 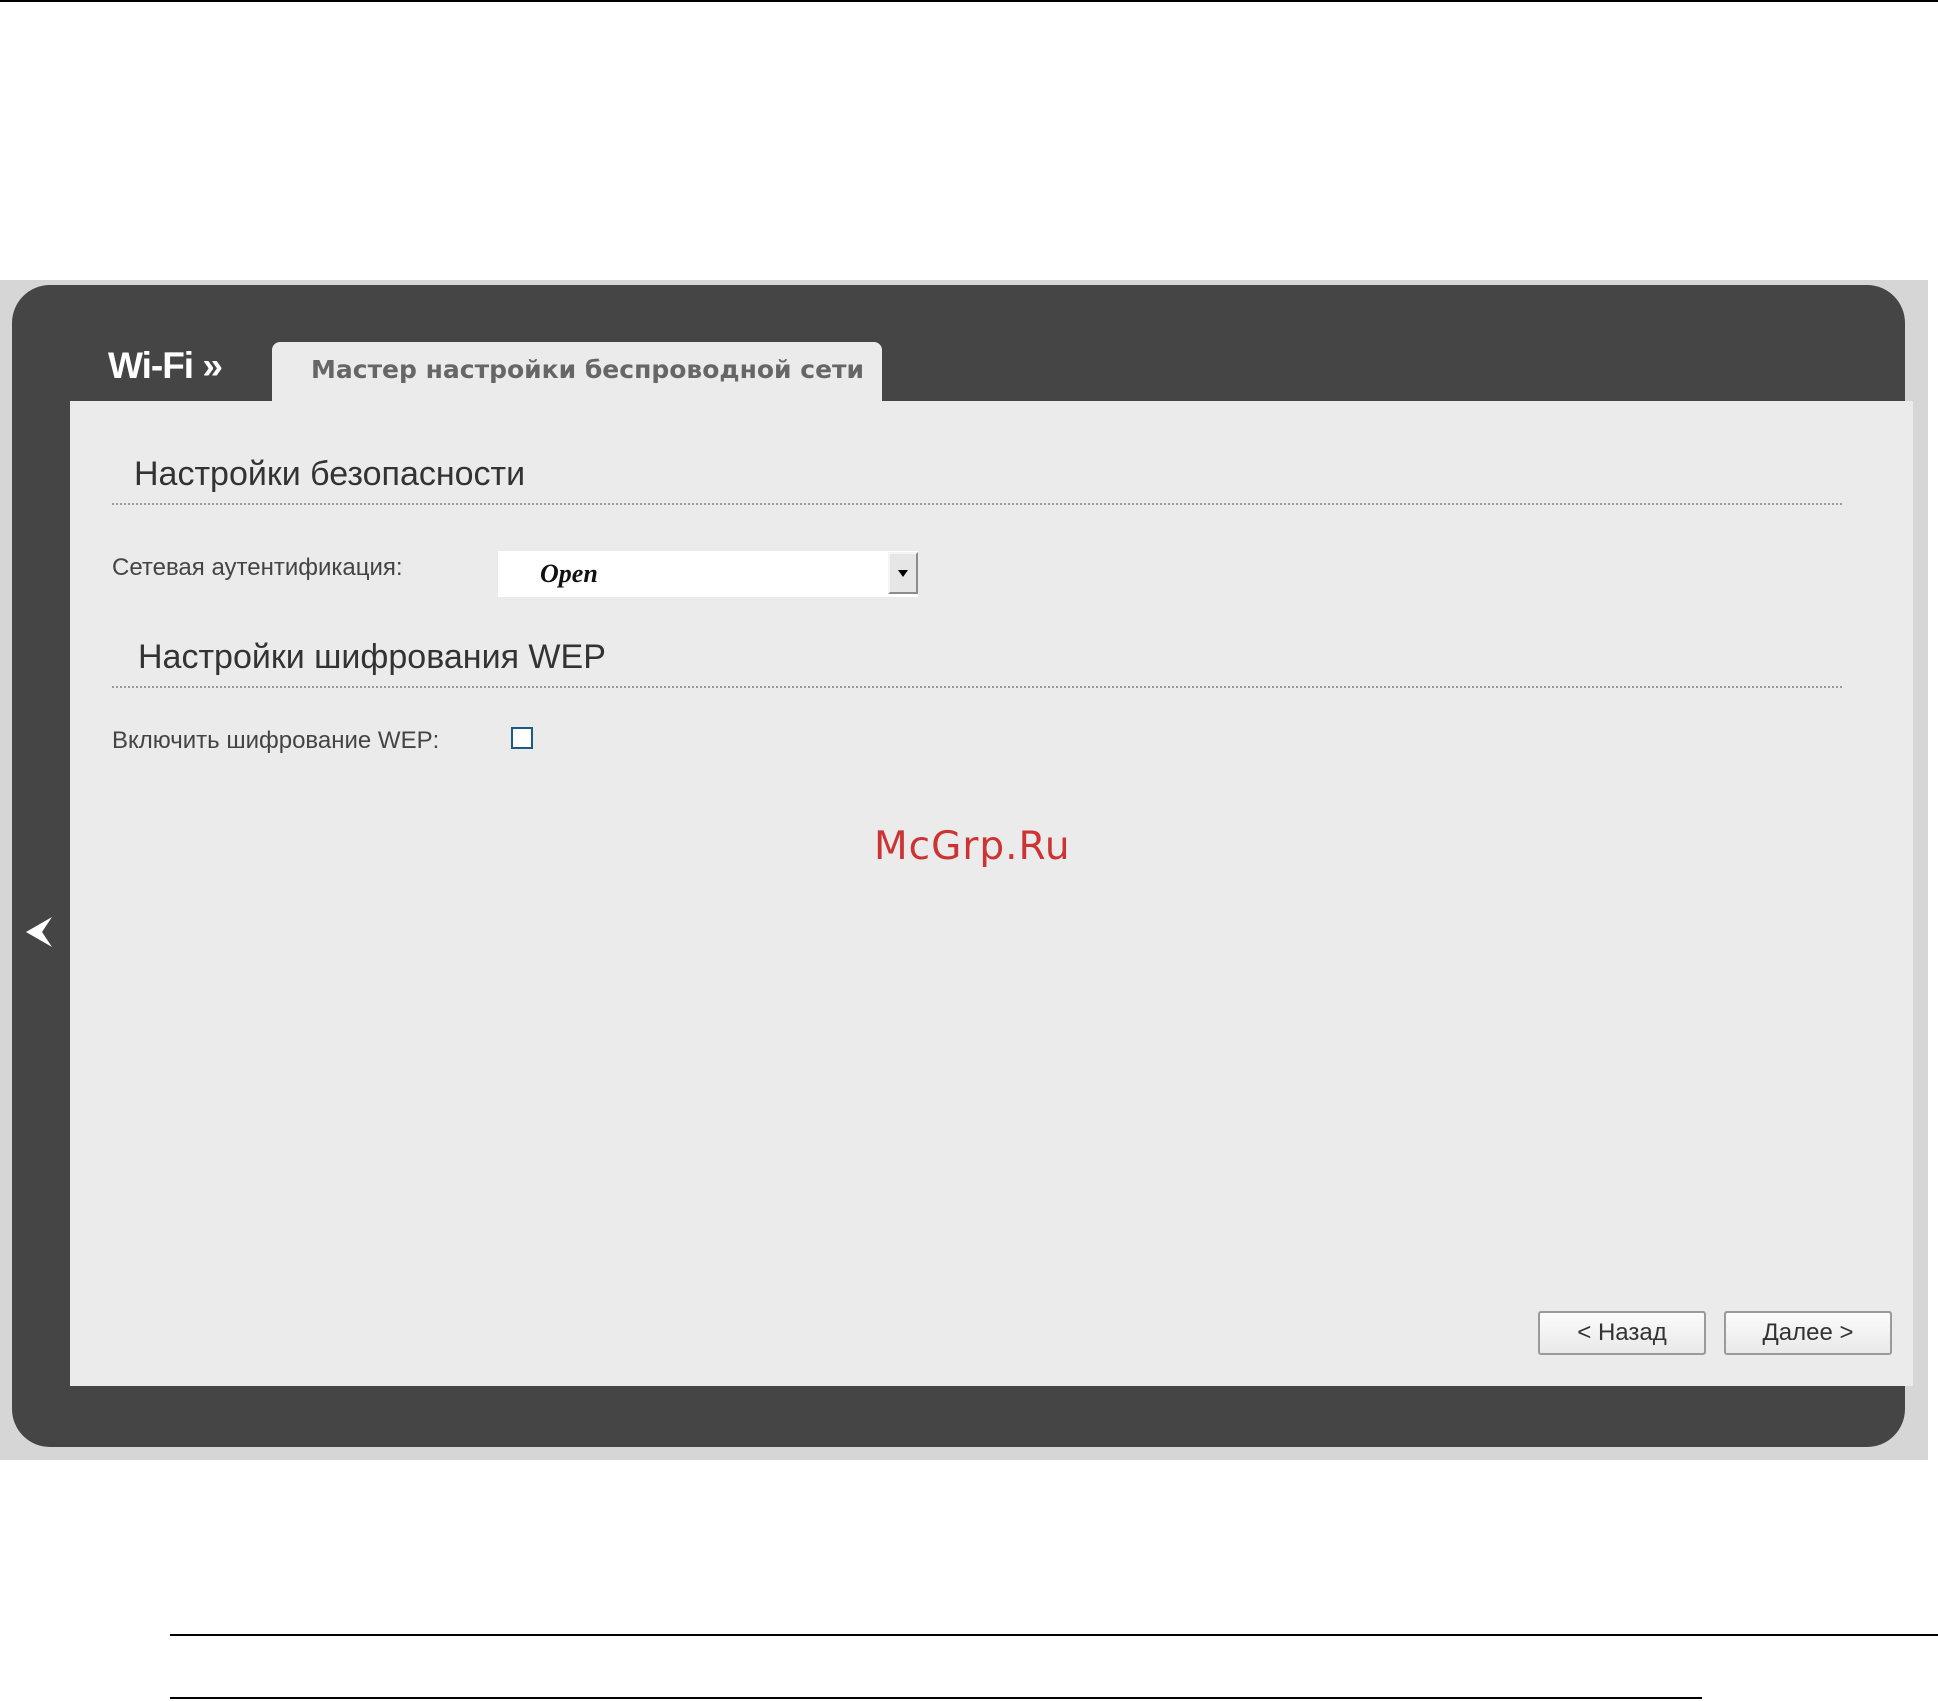 I want to click on tab-wireless-wizard: Мастер настройки беспроводной сети, so click(x=577, y=372).